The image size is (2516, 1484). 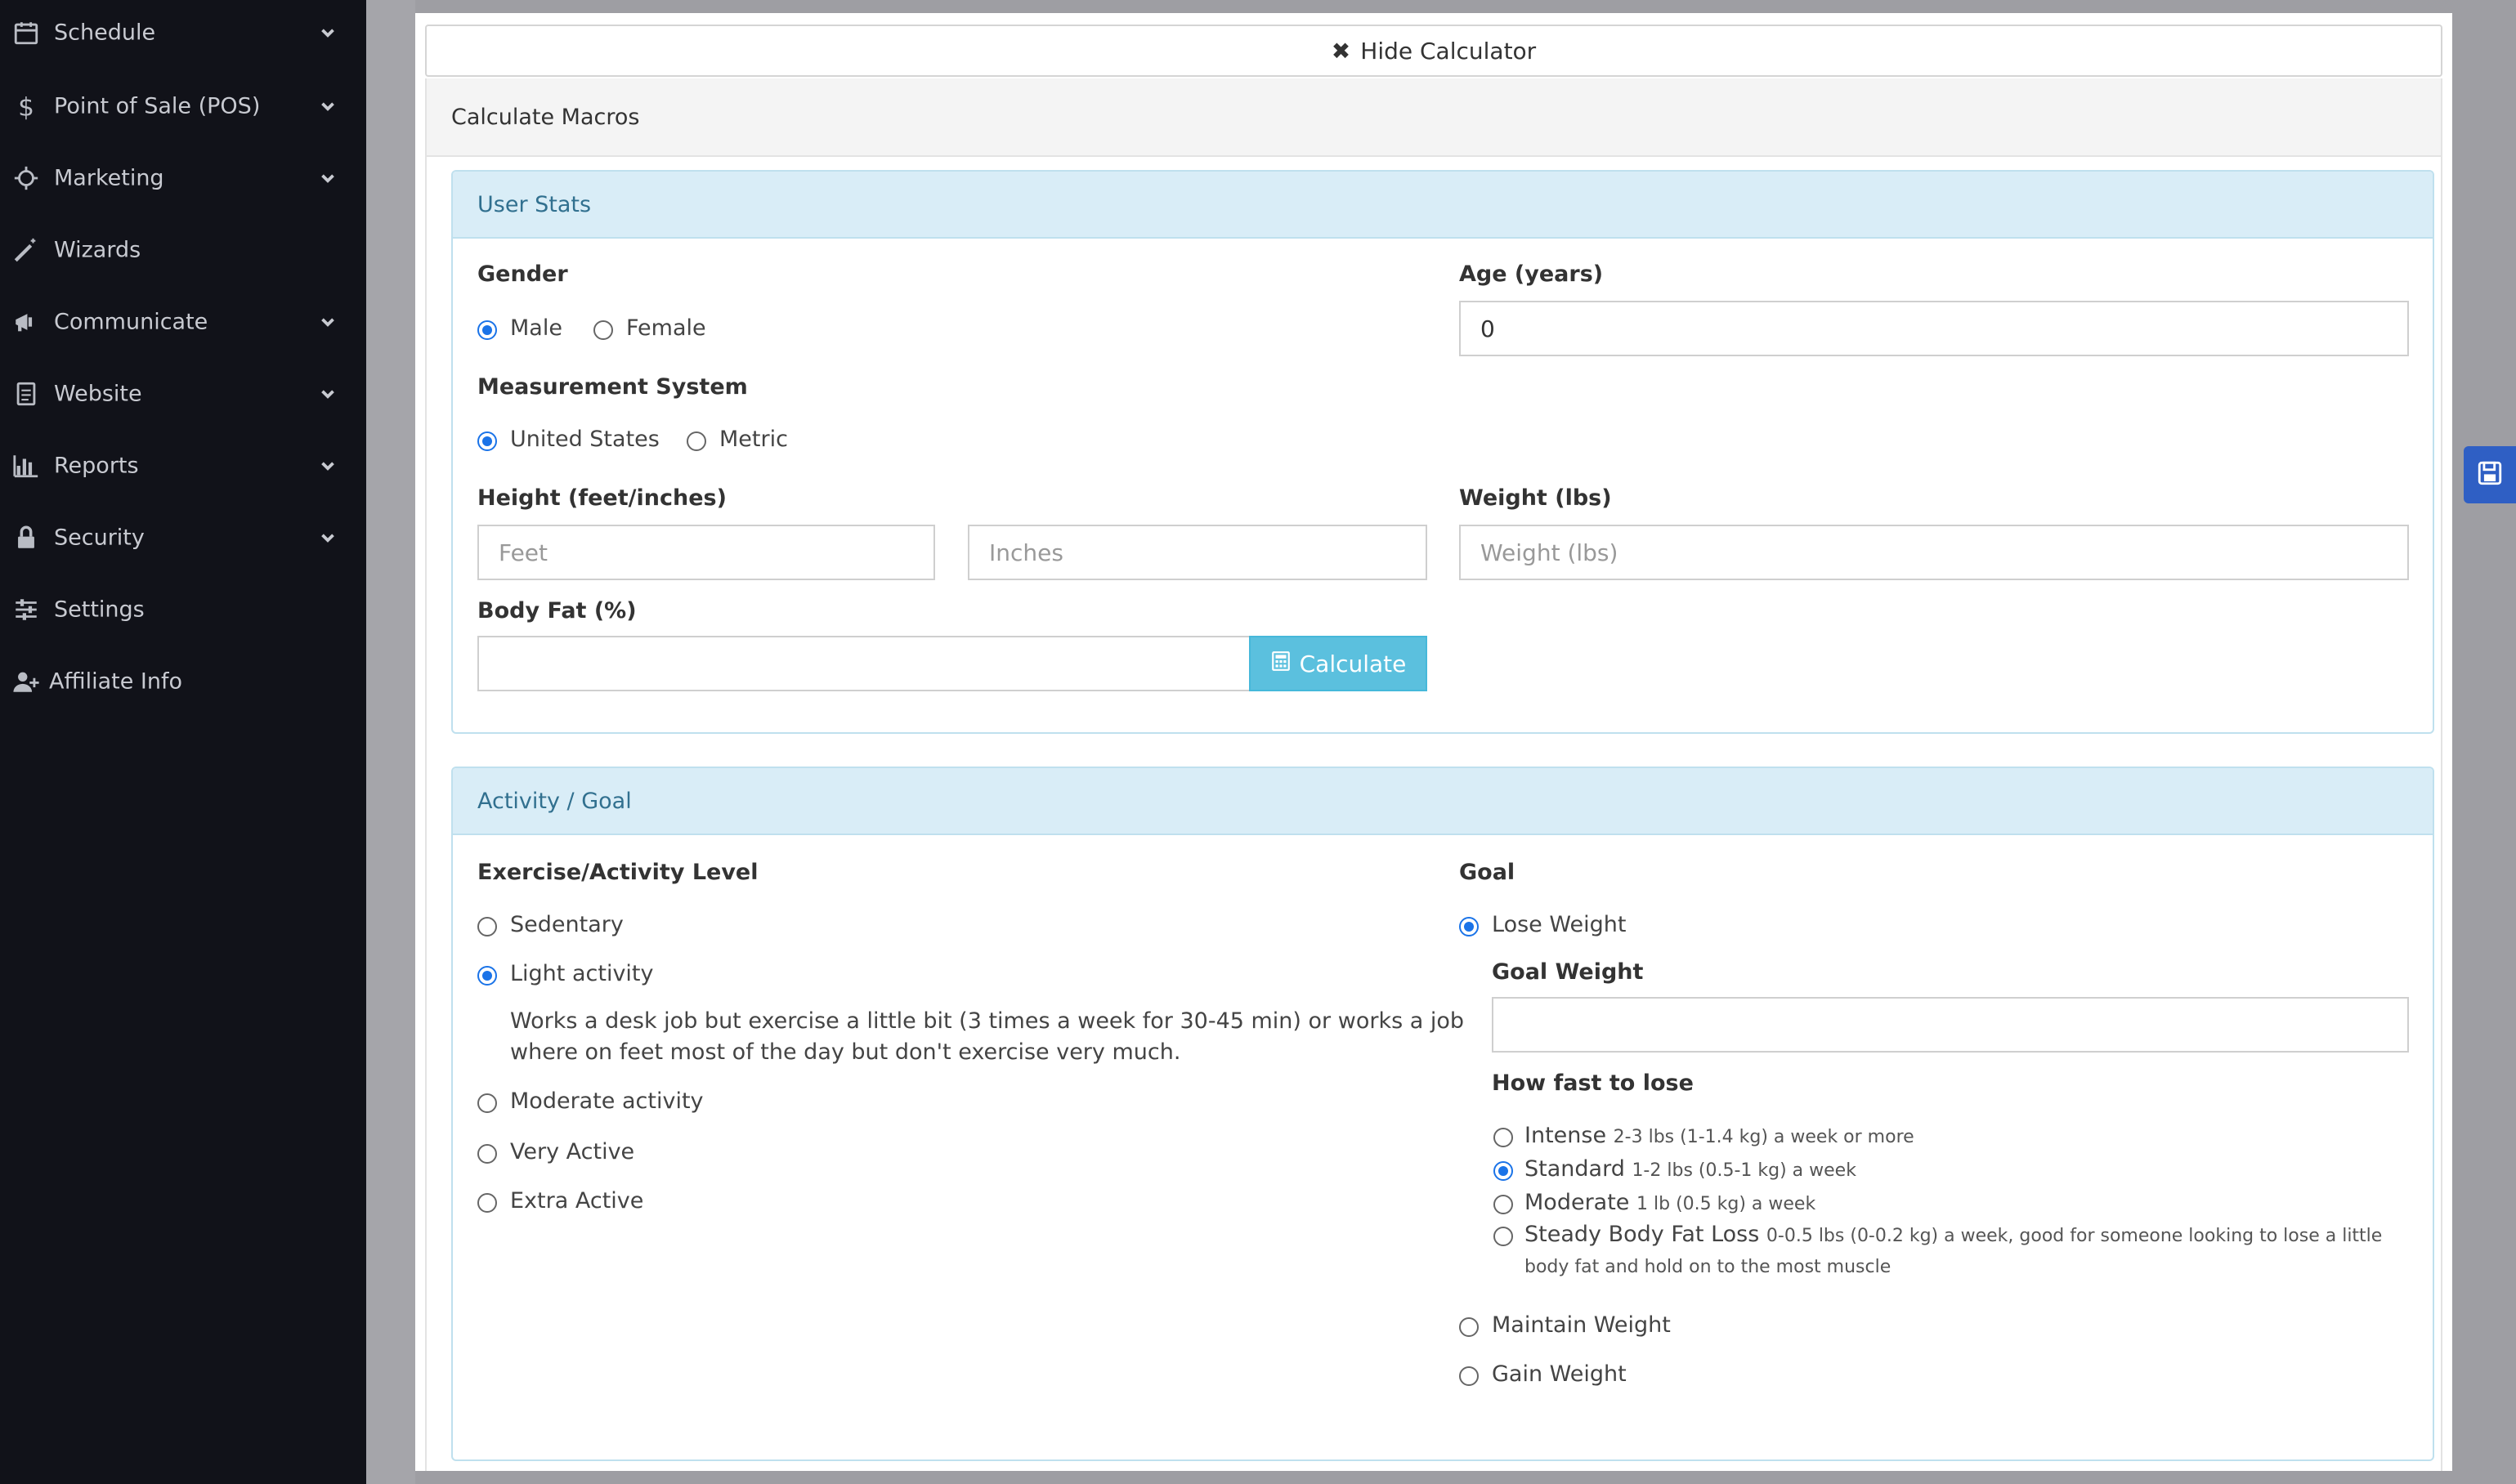 I want to click on inches-input: Inches, so click(x=1197, y=552).